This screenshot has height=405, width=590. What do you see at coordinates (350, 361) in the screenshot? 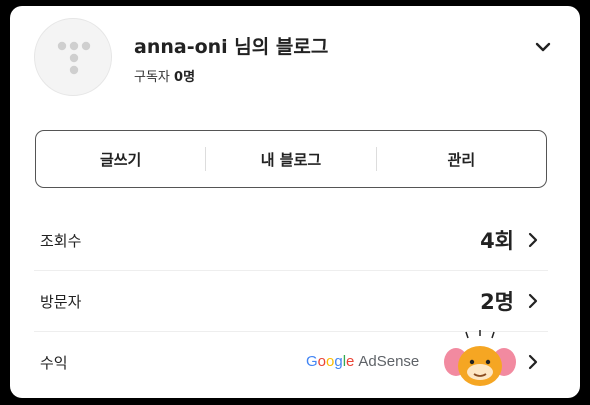
I see `google-letter: e` at bounding box center [350, 361].